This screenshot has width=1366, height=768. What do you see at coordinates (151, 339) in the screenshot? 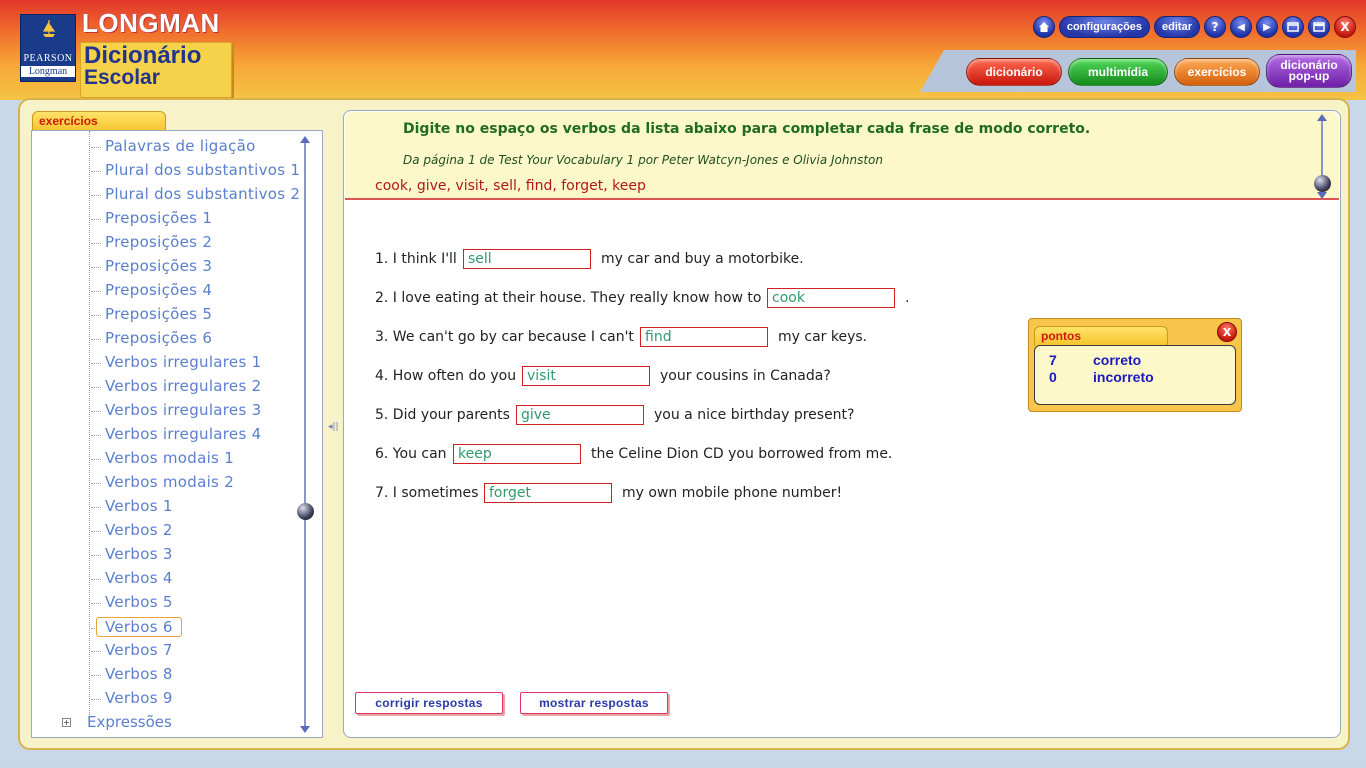
I see `tree-item: Preposições 6` at bounding box center [151, 339].